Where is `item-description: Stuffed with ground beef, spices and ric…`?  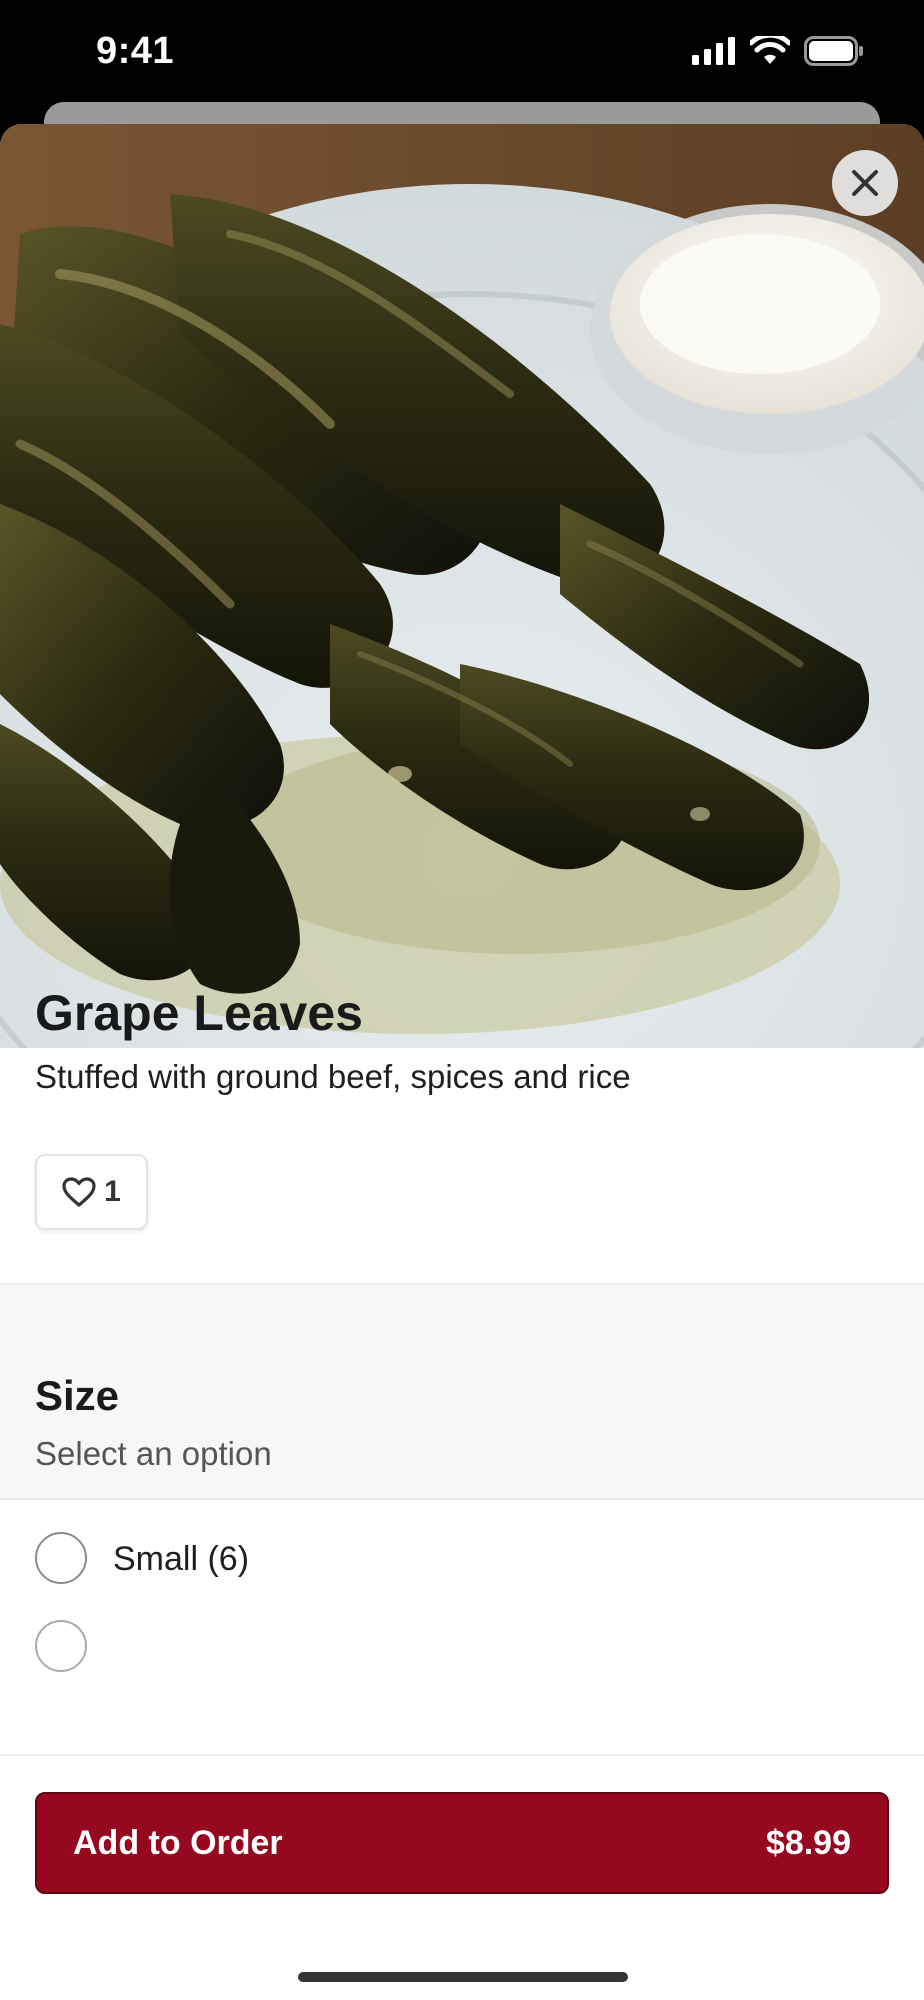
item-description: Stuffed with ground beef, spices and ric… is located at coordinates (333, 1076).